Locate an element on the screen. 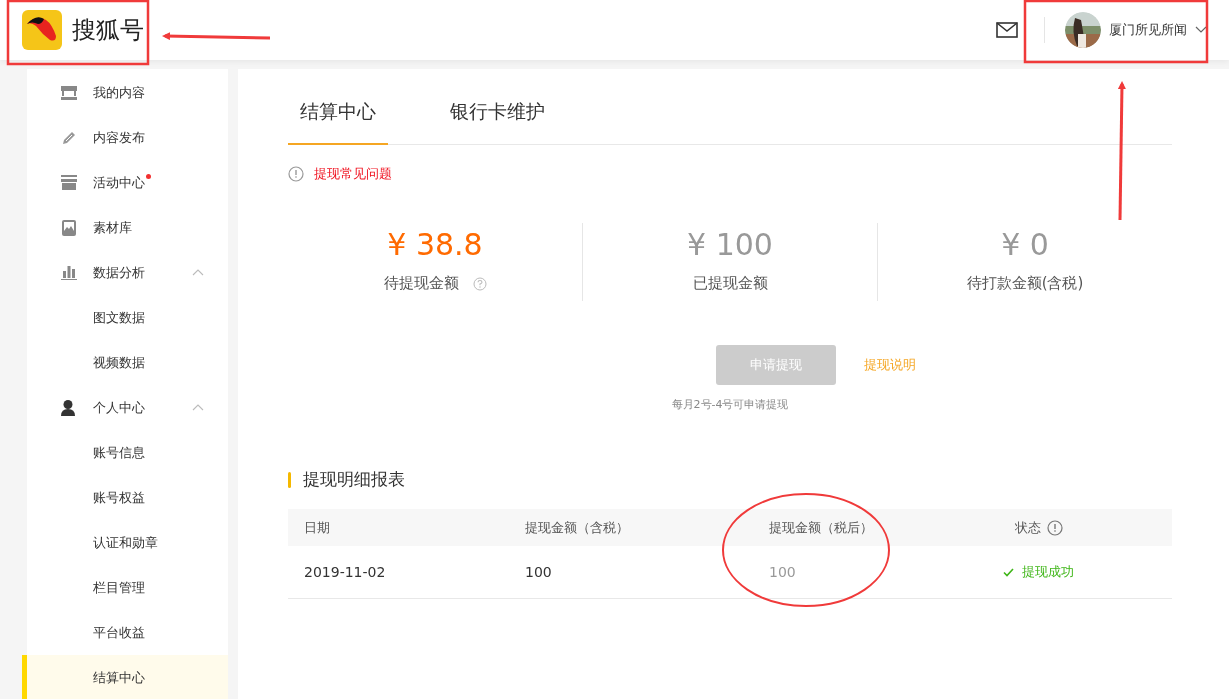 The image size is (1229, 699). sidebar-item: 个人中心 is located at coordinates (125, 407).